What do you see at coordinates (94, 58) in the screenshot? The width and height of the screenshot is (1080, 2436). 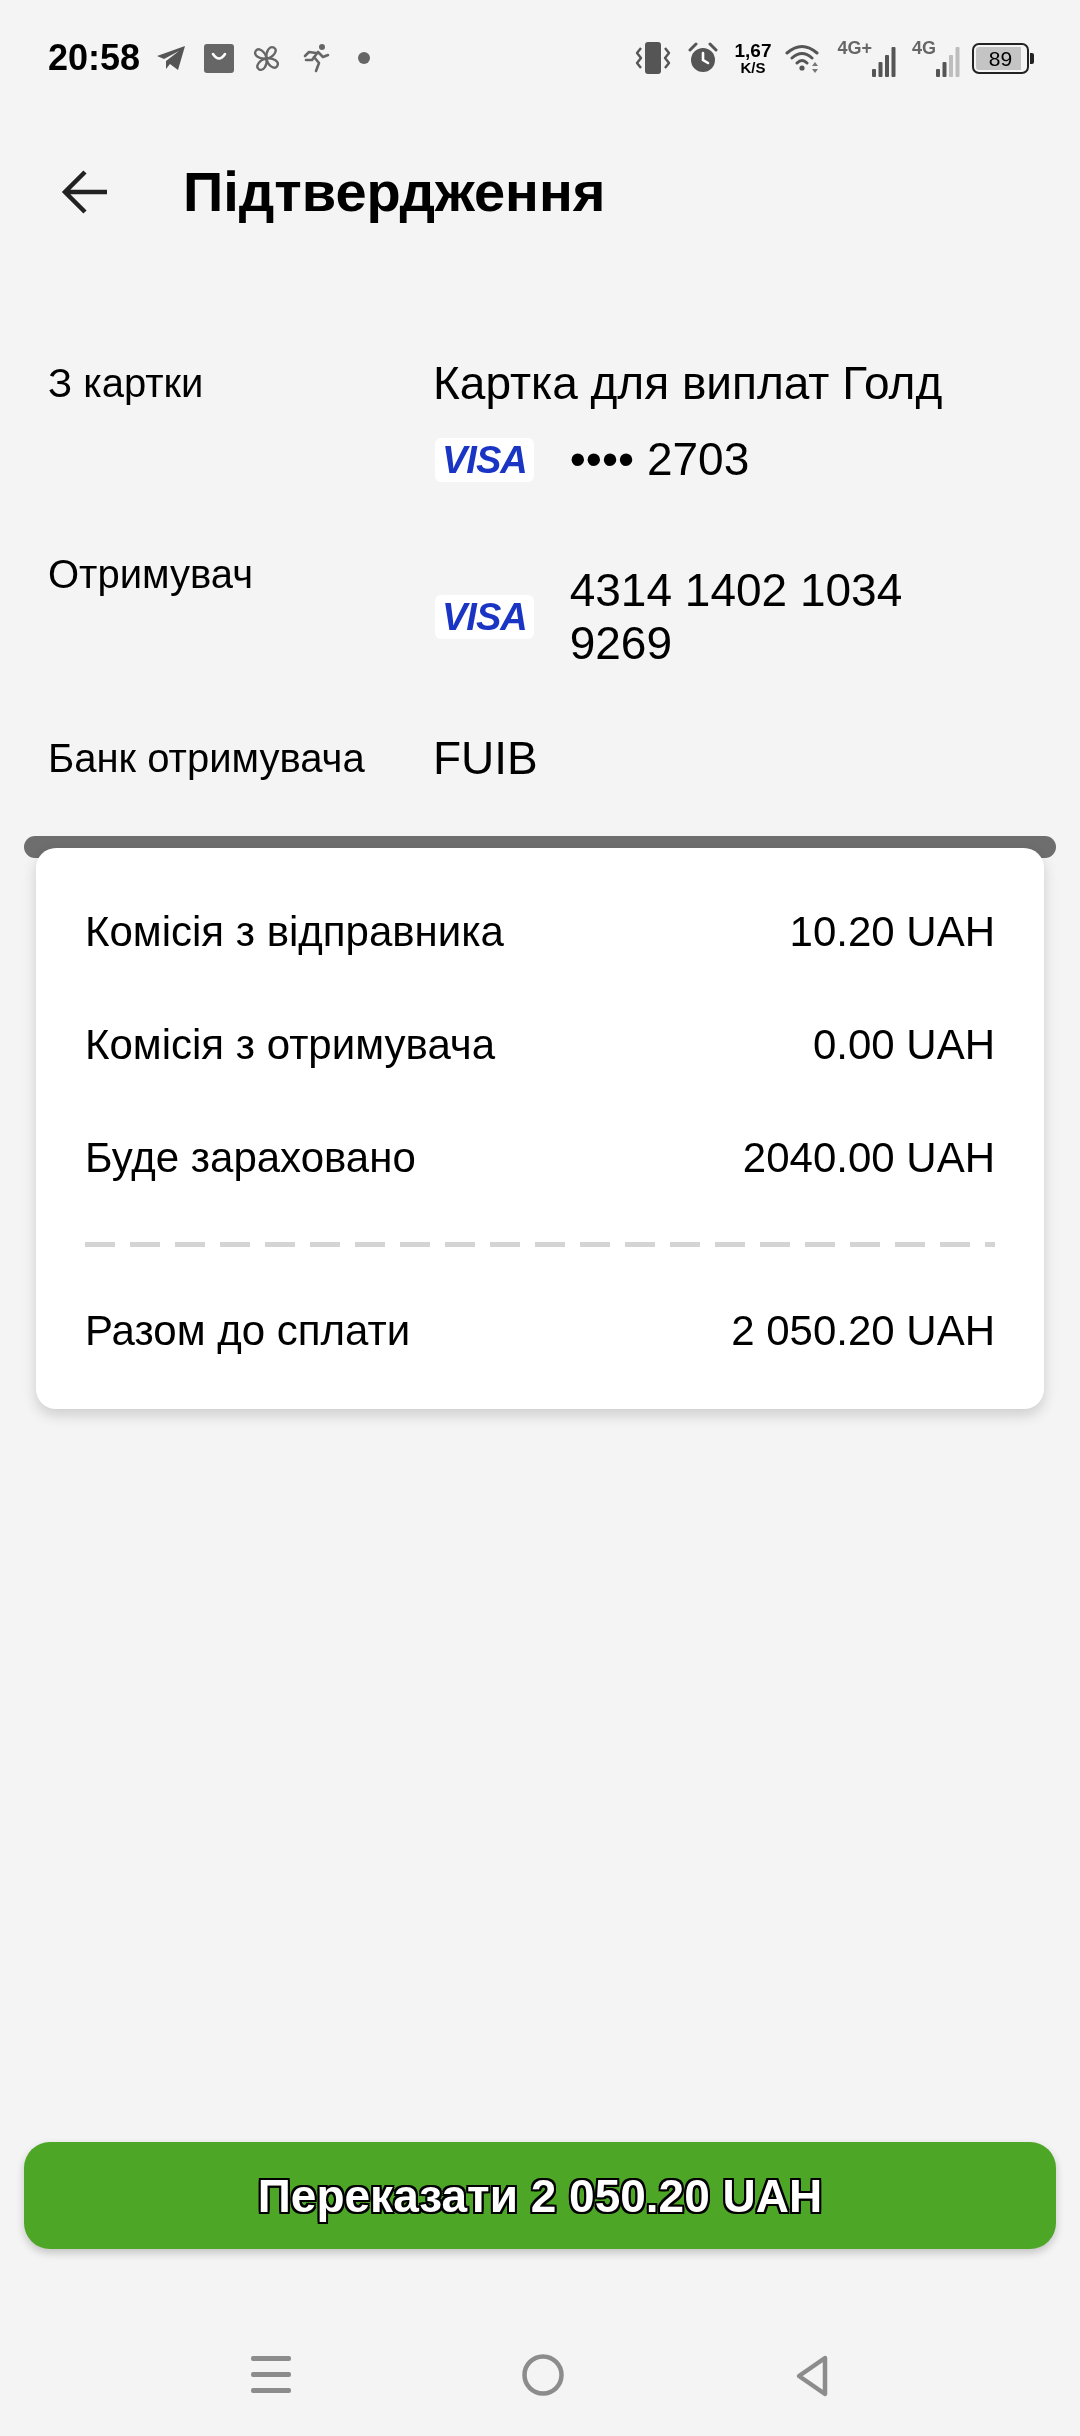 I see `clock-time: 20:58` at bounding box center [94, 58].